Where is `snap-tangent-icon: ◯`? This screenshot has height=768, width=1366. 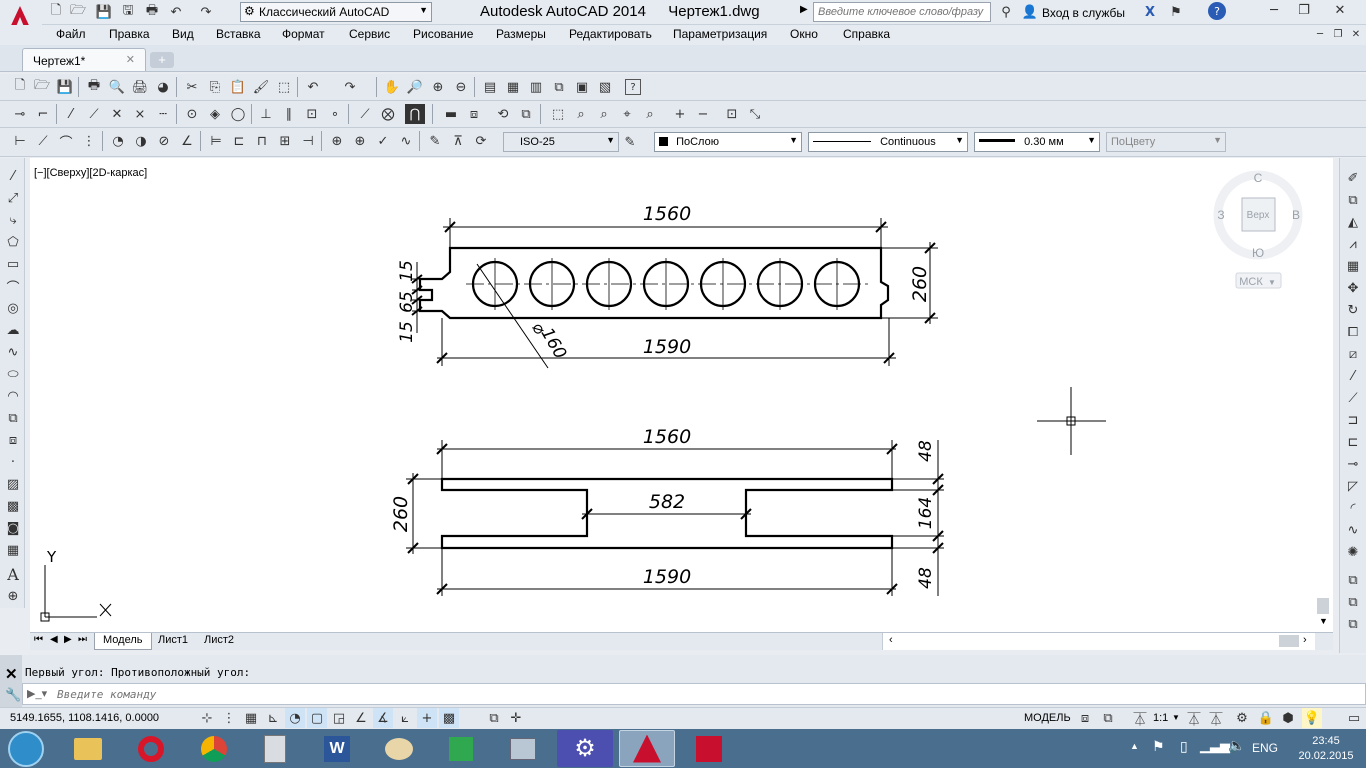
snap-tangent-icon: ◯ is located at coordinates (238, 114).